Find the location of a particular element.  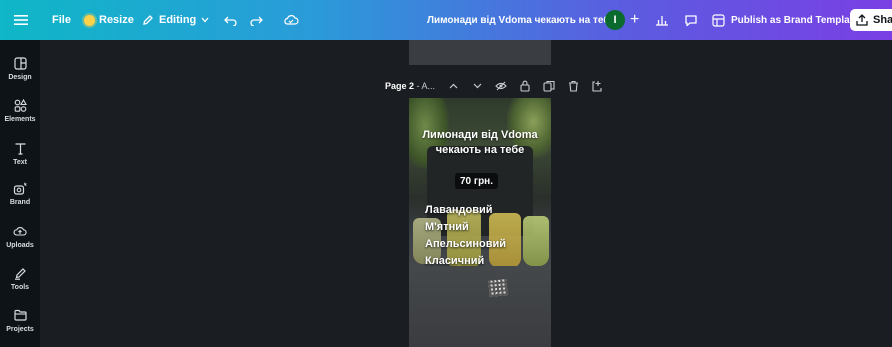

undo-icon is located at coordinates (230, 21).